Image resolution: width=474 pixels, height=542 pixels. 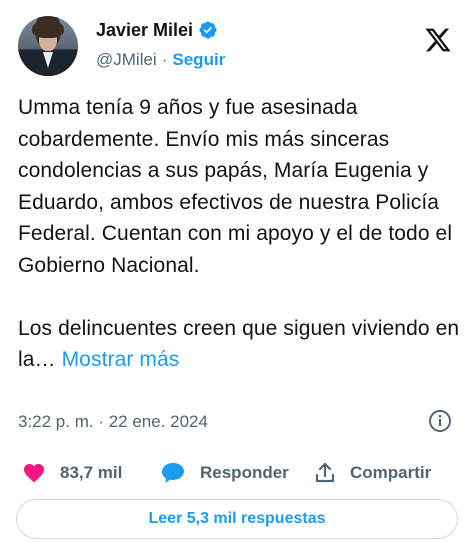 I want to click on share-label: Compartir, so click(x=391, y=472).